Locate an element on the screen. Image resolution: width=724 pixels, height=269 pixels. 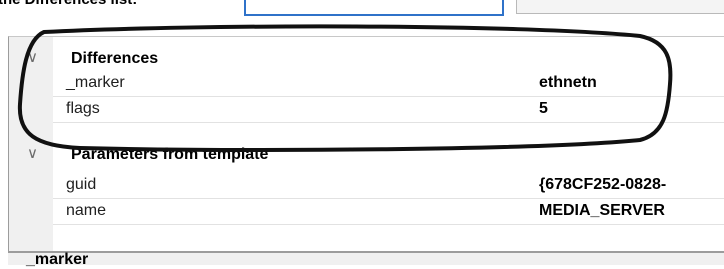
property-name: name is located at coordinates (86, 210).